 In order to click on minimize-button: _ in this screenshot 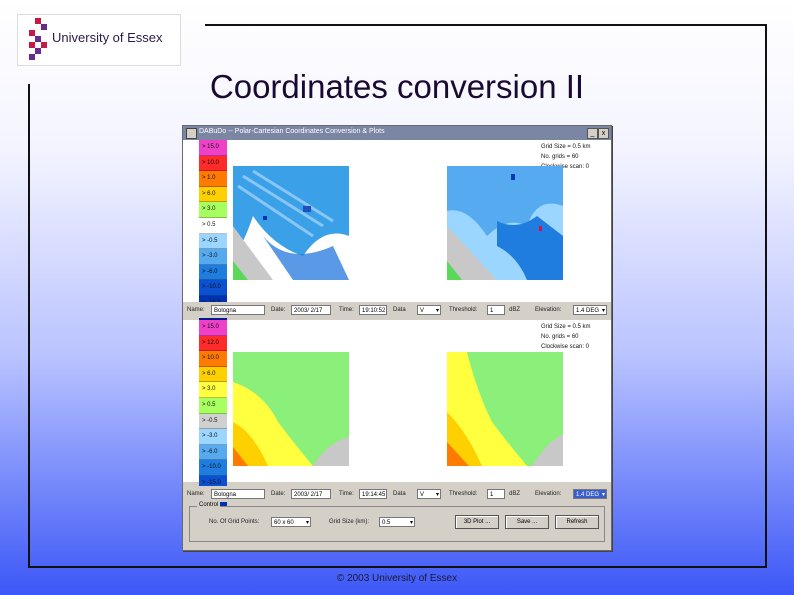, I will do `click(592, 133)`.